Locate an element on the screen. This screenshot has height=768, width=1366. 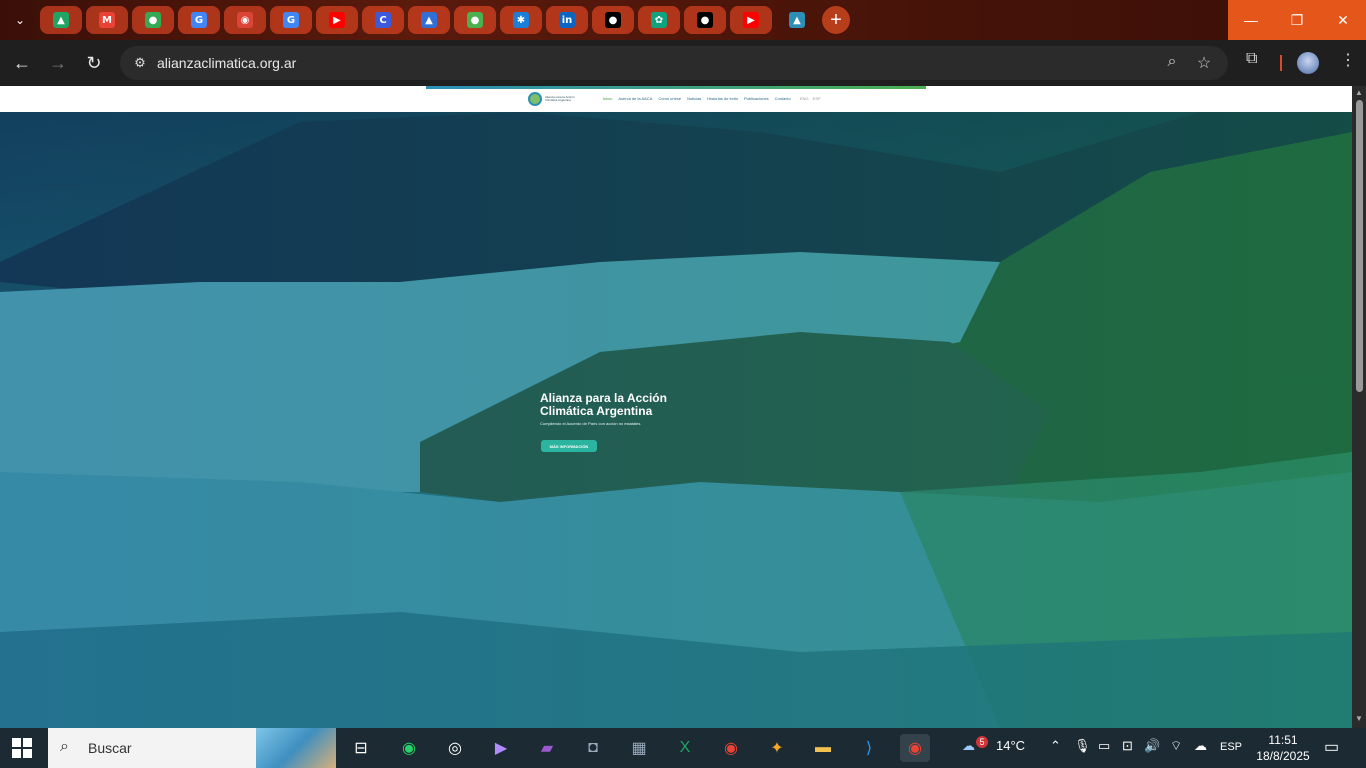
language-option: ESP is located at coordinates (817, 98).